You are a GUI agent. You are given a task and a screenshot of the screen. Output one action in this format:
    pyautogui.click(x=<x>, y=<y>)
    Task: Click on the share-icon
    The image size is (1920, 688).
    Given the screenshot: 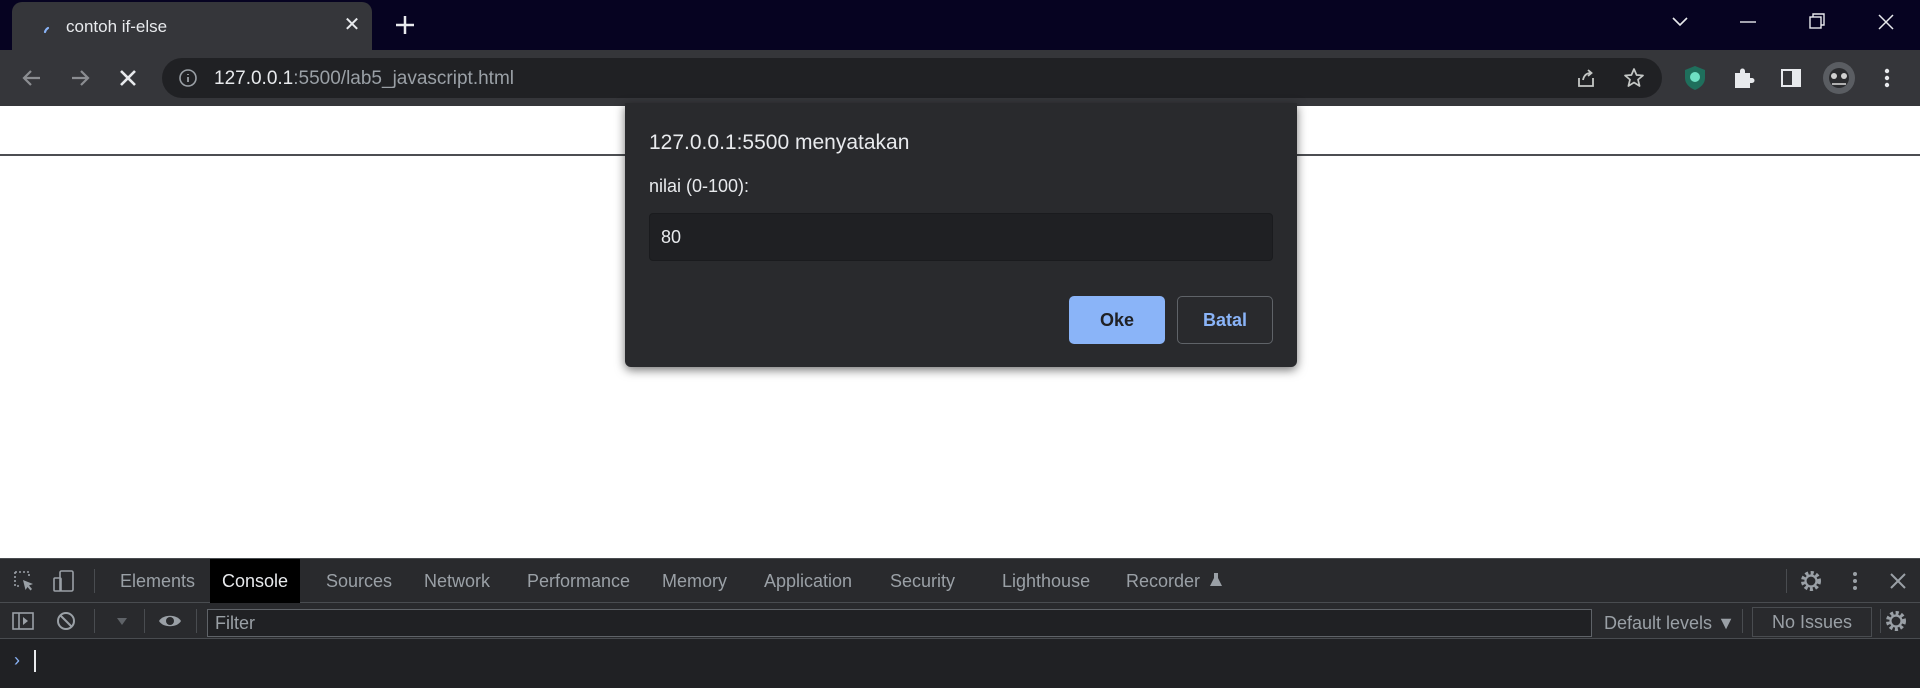 What is the action you would take?
    pyautogui.click(x=1586, y=78)
    